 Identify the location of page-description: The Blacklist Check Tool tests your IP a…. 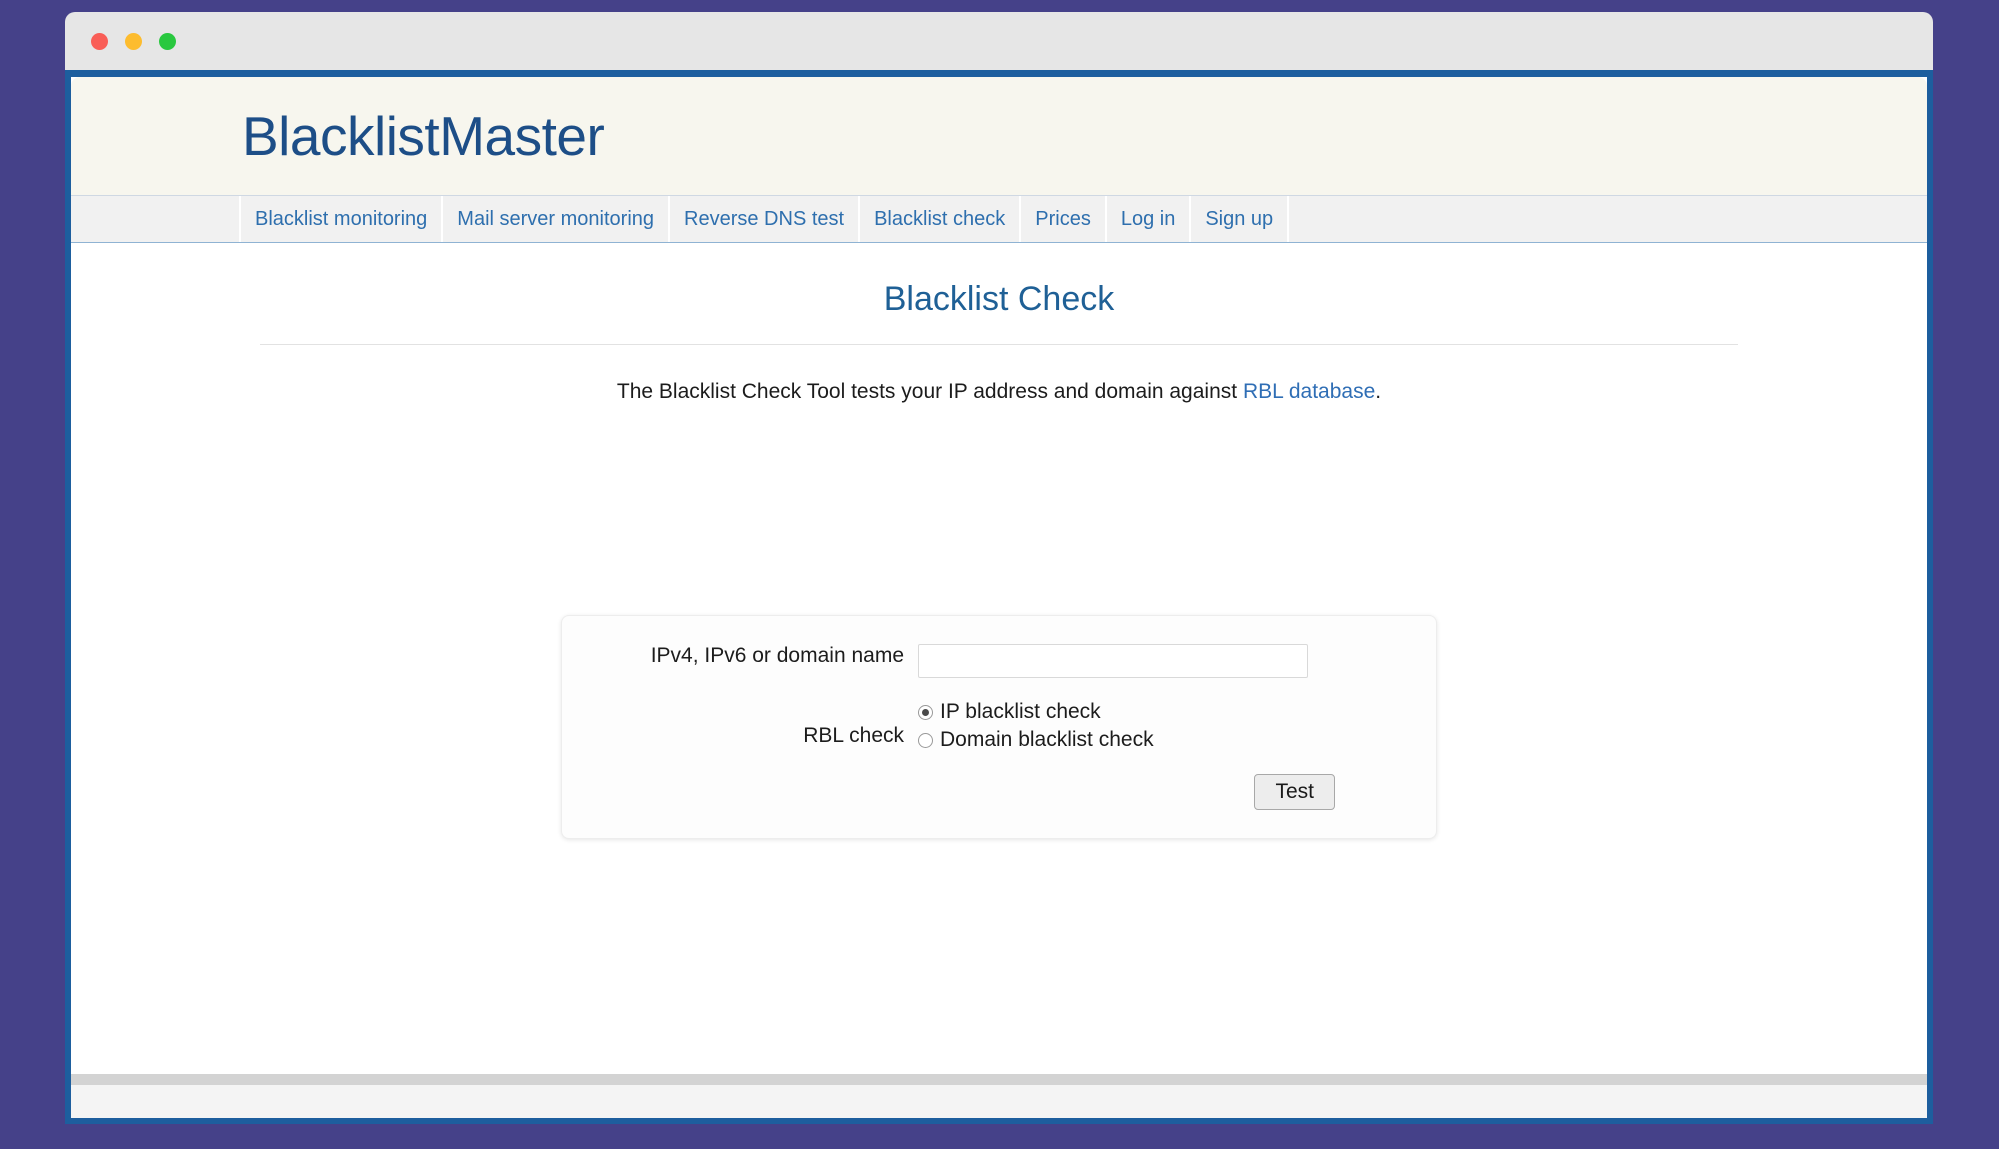
(999, 391).